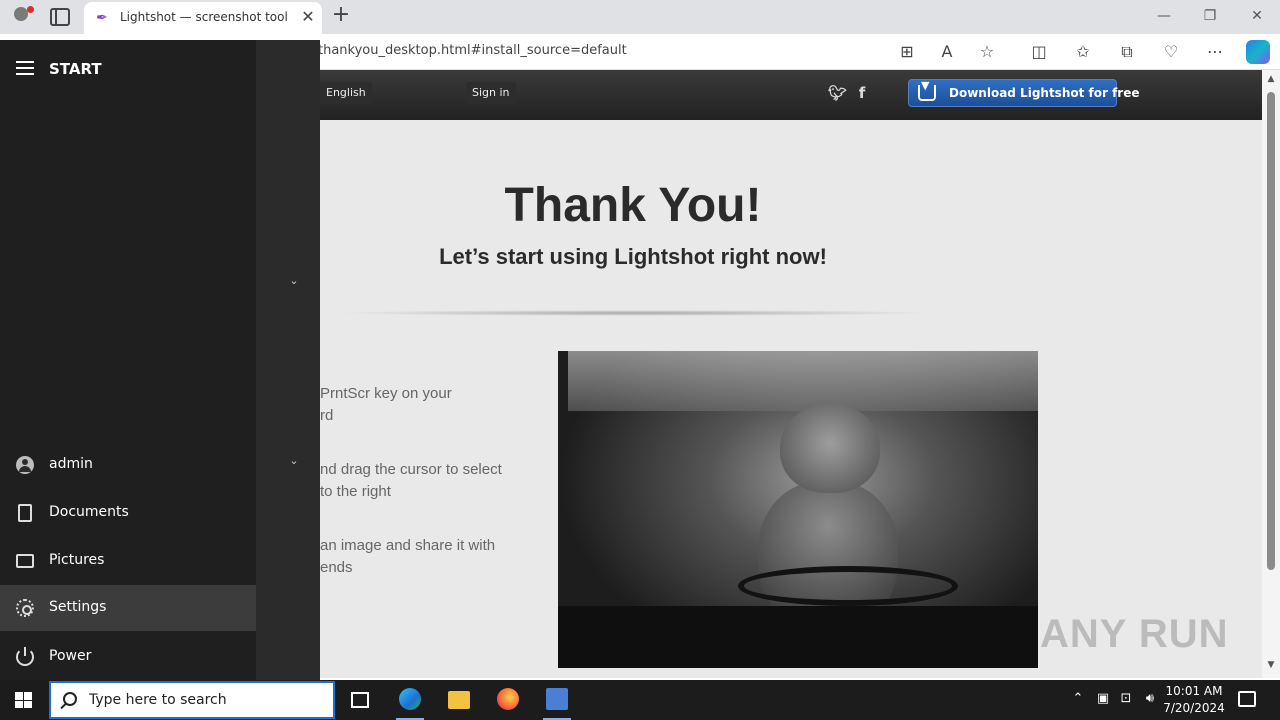  I want to click on download-button: Download Lightshot for free, so click(1024, 93).